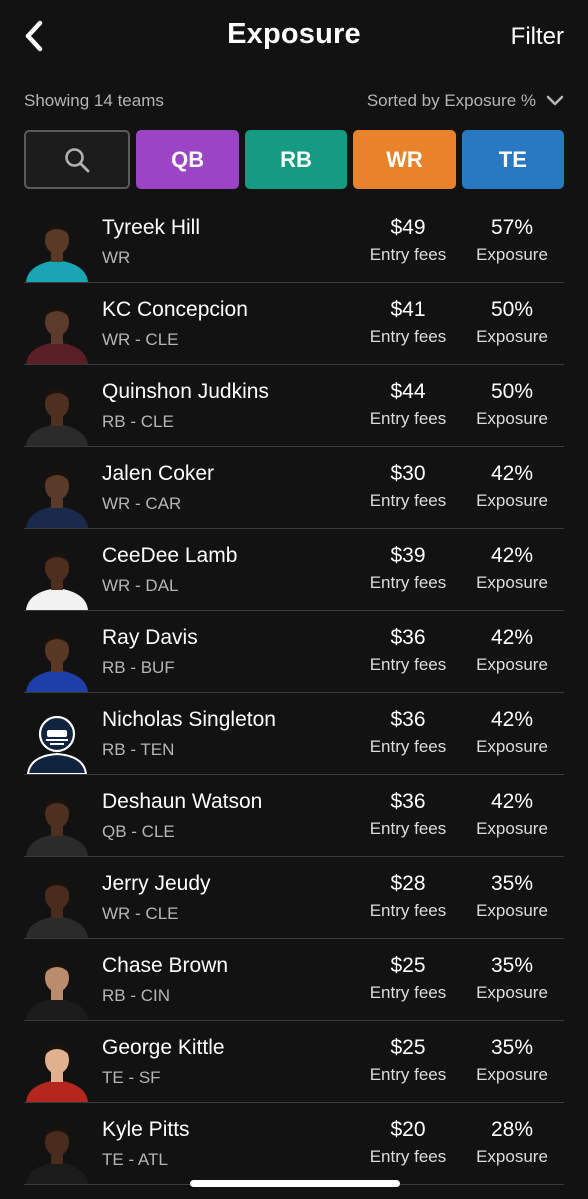  Describe the element at coordinates (408, 979) in the screenshot. I see `entry-fee-cell: $25 Entry fees` at that location.